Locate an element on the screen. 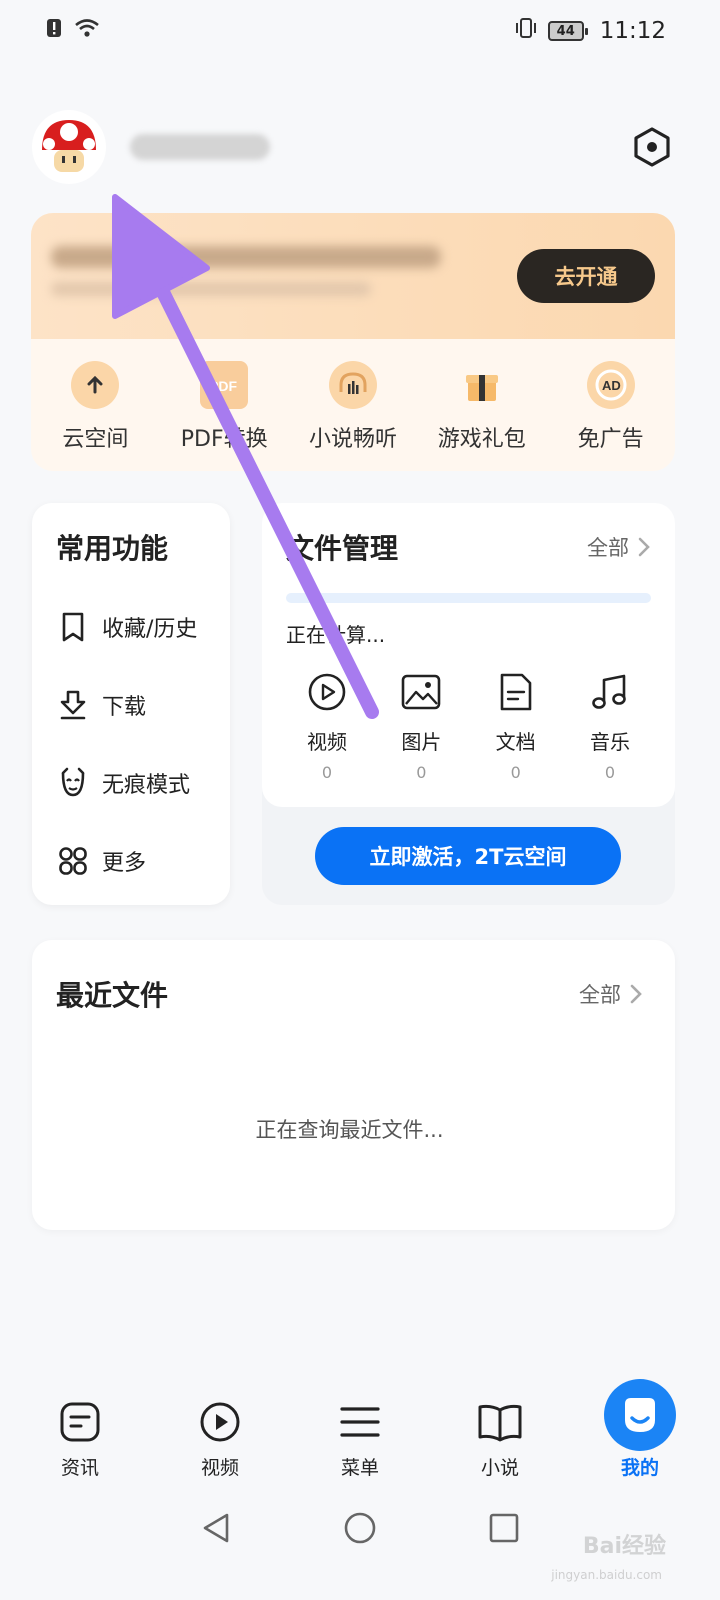 The image size is (720, 1600). file-type-video: 视频 0 is located at coordinates (327, 726).